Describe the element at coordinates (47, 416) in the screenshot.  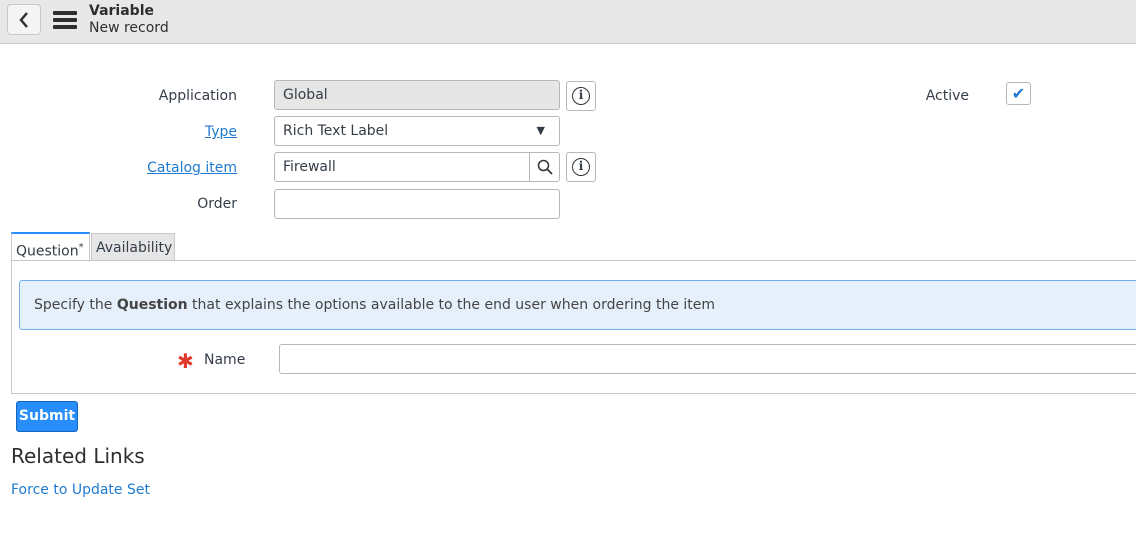
I see `submit-button: Submit` at that location.